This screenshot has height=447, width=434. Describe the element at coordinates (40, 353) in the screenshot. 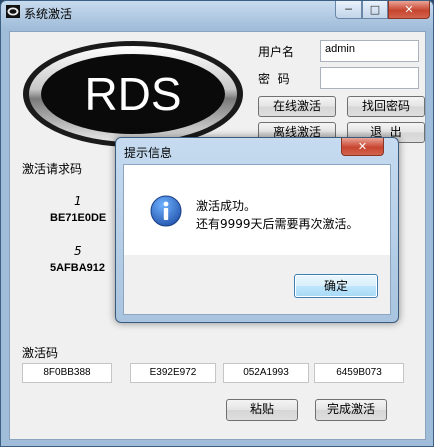

I see `activation-code-label: 激活码` at that location.